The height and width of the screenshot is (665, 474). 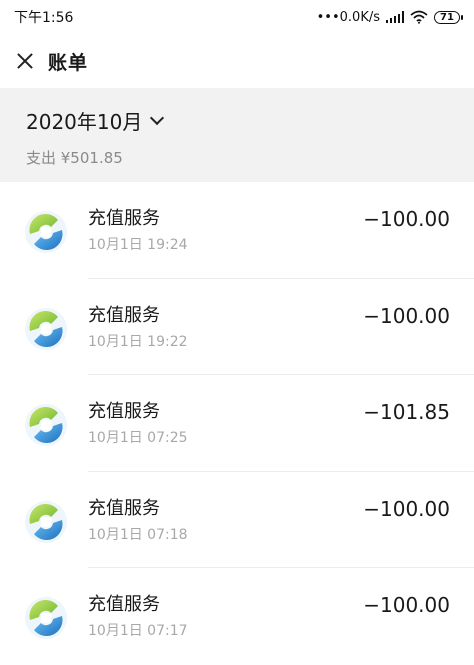 What do you see at coordinates (225, 328) in the screenshot?
I see `transaction-info: 充值服务 10月1日 19:22` at bounding box center [225, 328].